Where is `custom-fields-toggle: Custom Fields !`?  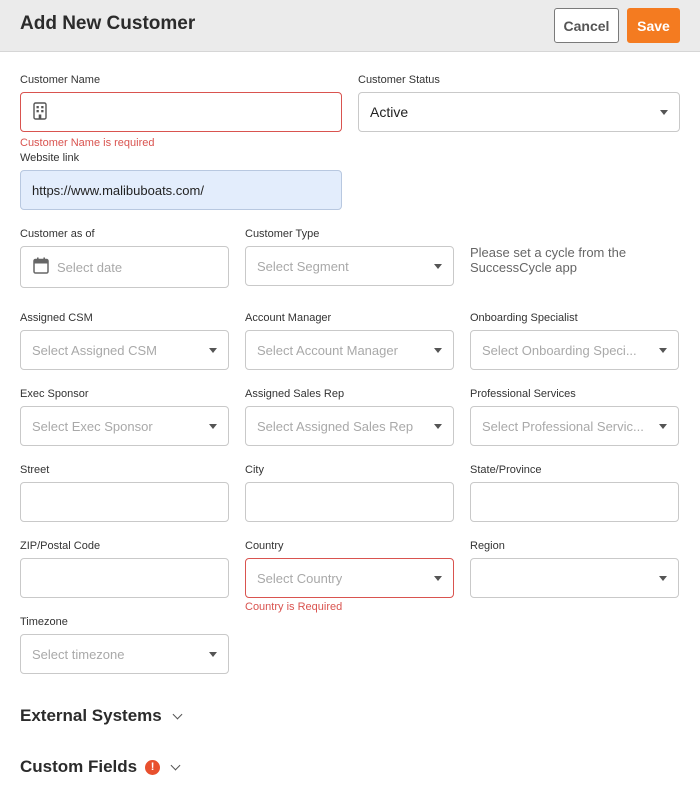 custom-fields-toggle: Custom Fields ! is located at coordinates (100, 767).